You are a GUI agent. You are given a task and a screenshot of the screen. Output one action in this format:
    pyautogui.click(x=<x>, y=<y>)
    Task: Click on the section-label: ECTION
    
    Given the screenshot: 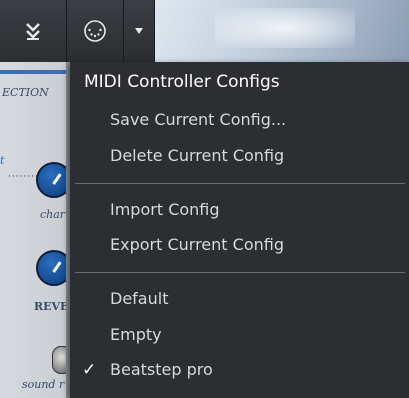 What is the action you would take?
    pyautogui.click(x=25, y=92)
    